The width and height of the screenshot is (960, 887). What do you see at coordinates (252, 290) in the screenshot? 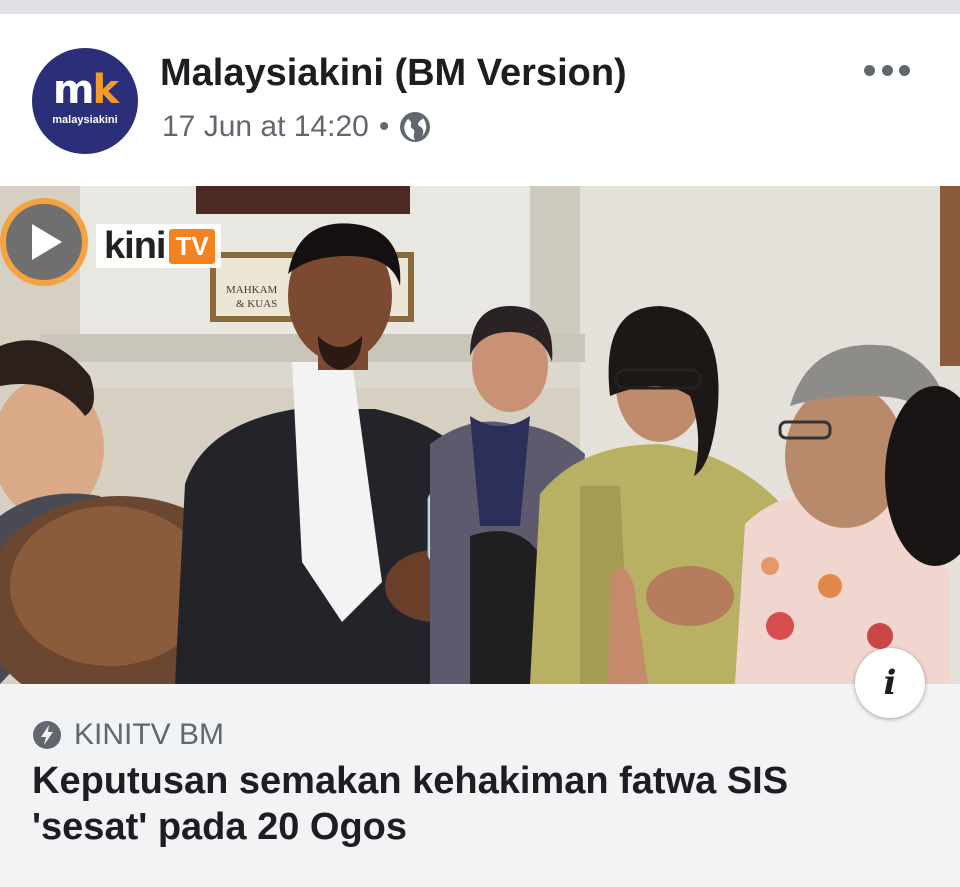
I see `wall-sign-text: MAHKAM` at bounding box center [252, 290].